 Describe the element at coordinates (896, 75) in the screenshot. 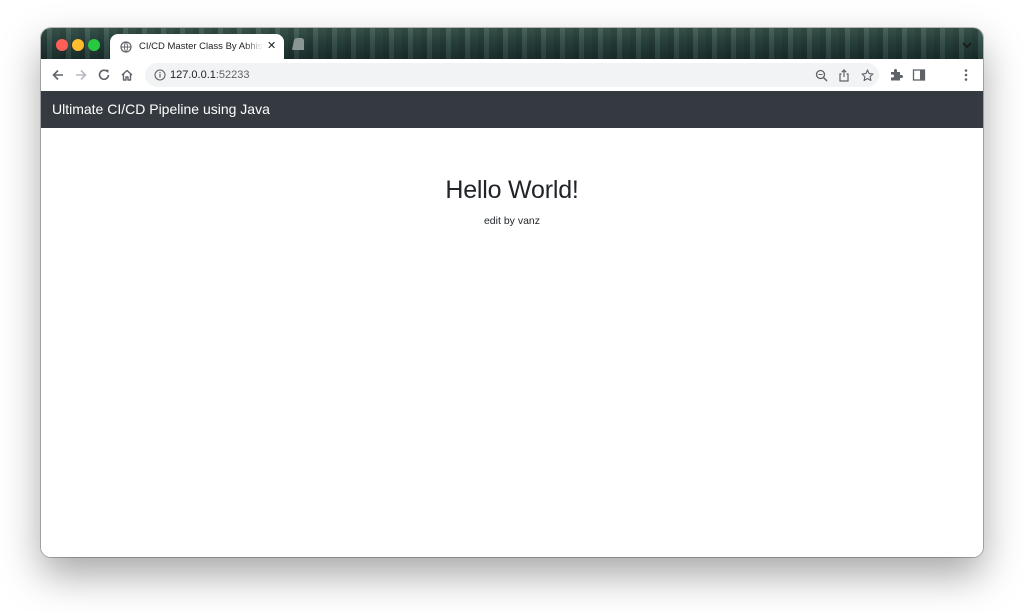

I see `extensions-icon` at that location.